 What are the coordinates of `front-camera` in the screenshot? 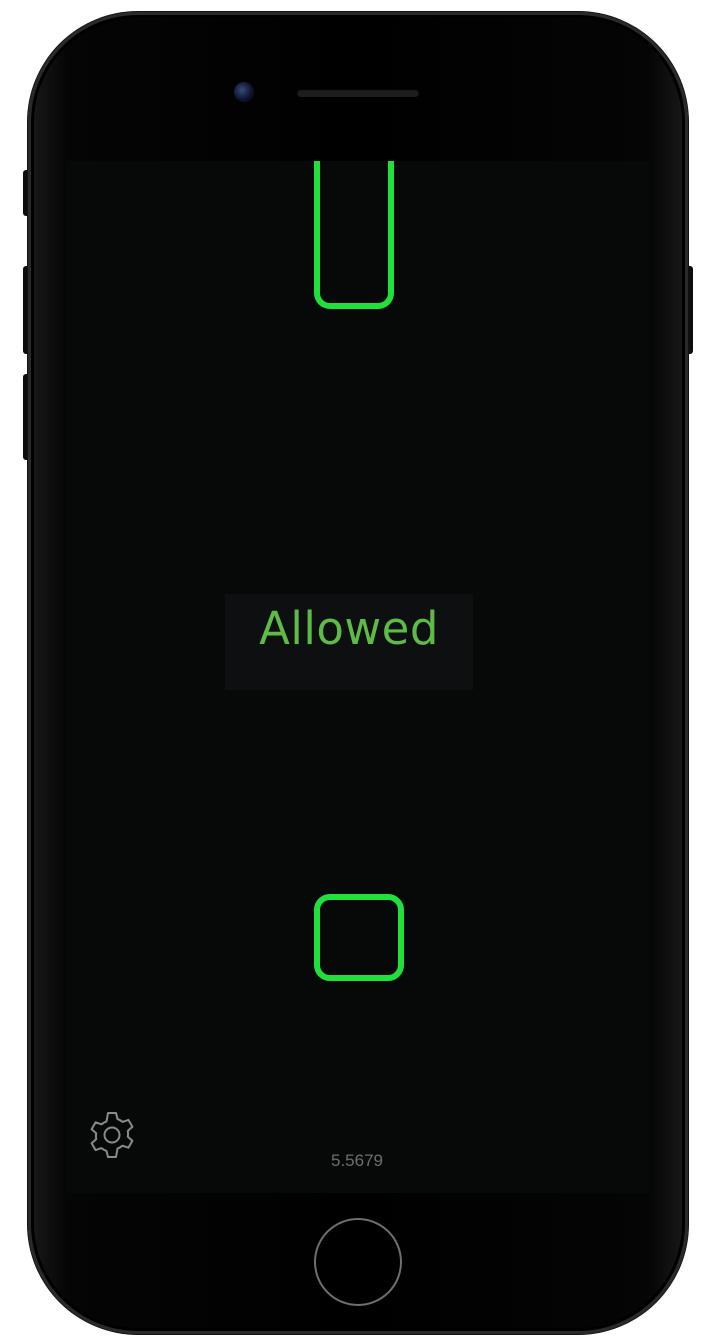 It's located at (244, 92).